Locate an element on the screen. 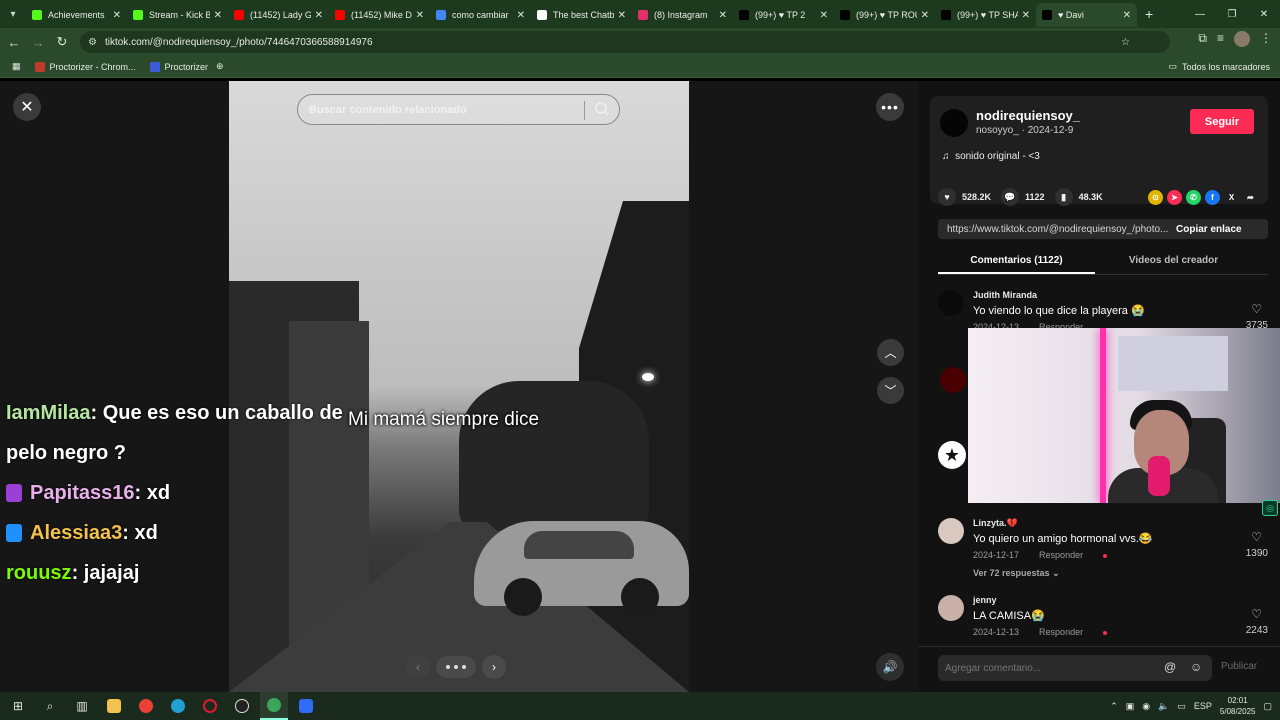  back-icon: ← is located at coordinates (14, 42).